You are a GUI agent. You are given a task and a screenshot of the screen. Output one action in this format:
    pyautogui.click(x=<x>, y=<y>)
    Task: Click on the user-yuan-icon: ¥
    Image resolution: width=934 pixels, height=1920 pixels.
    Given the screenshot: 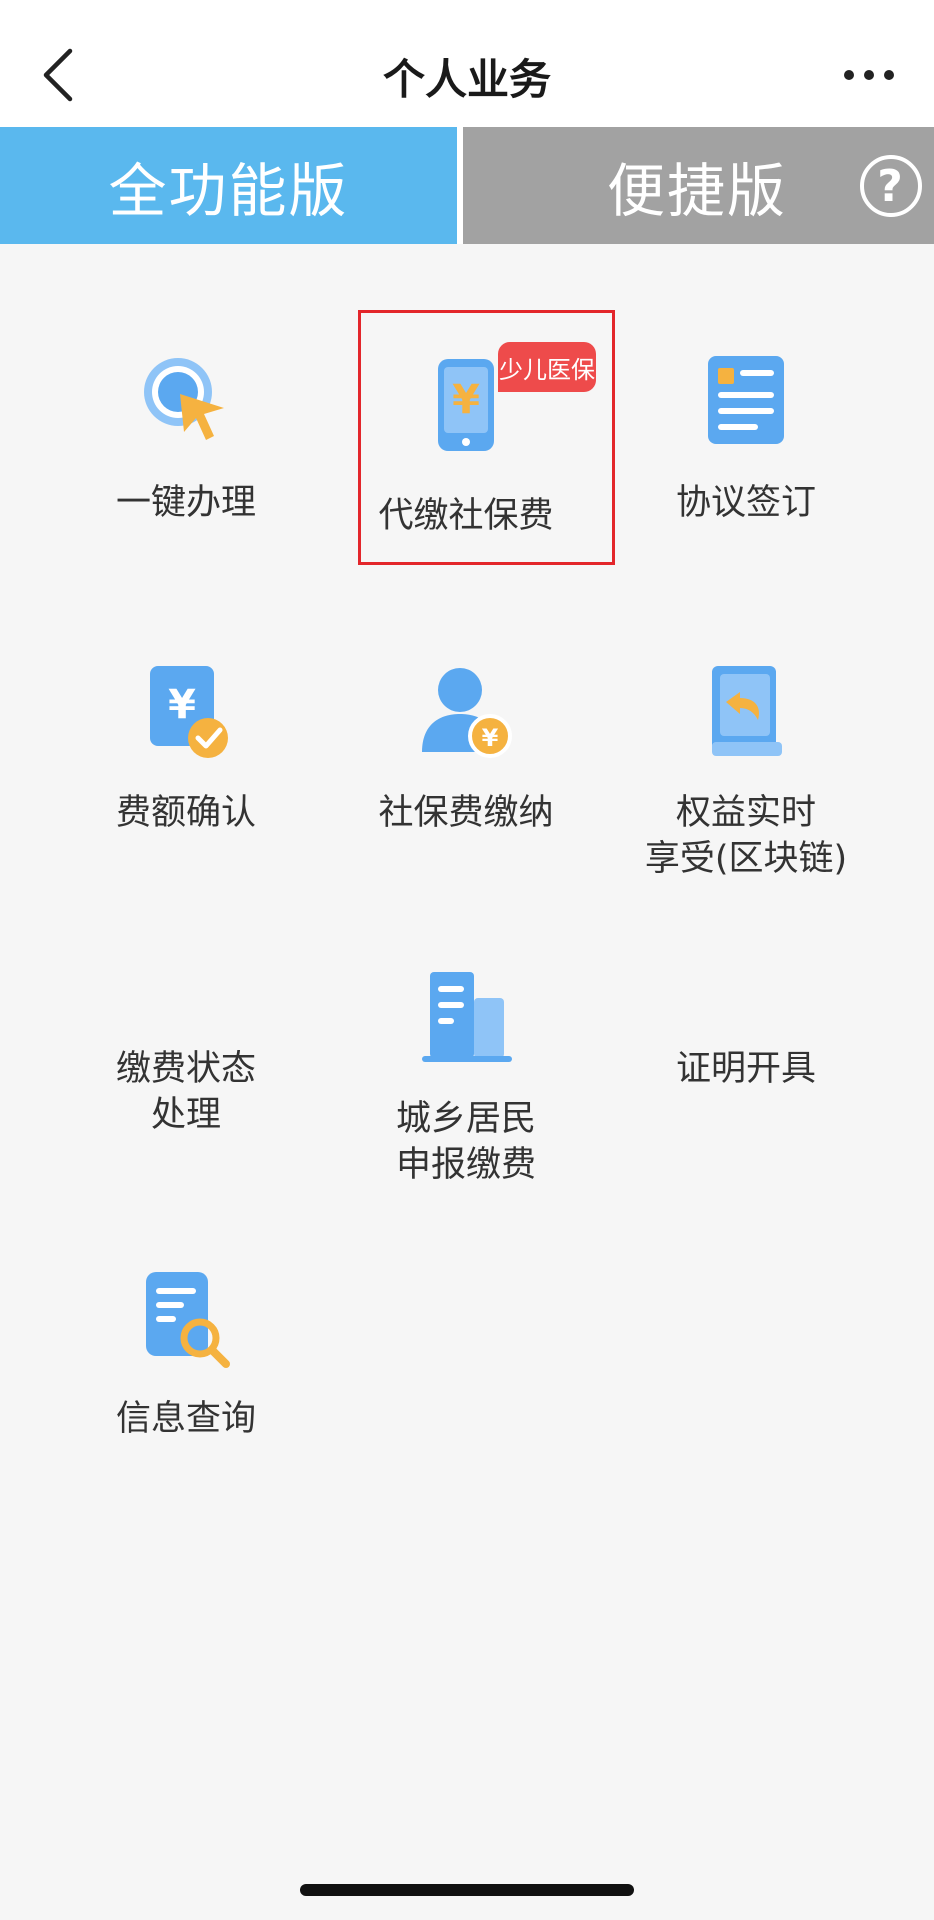 What is the action you would take?
    pyautogui.click(x=466, y=712)
    